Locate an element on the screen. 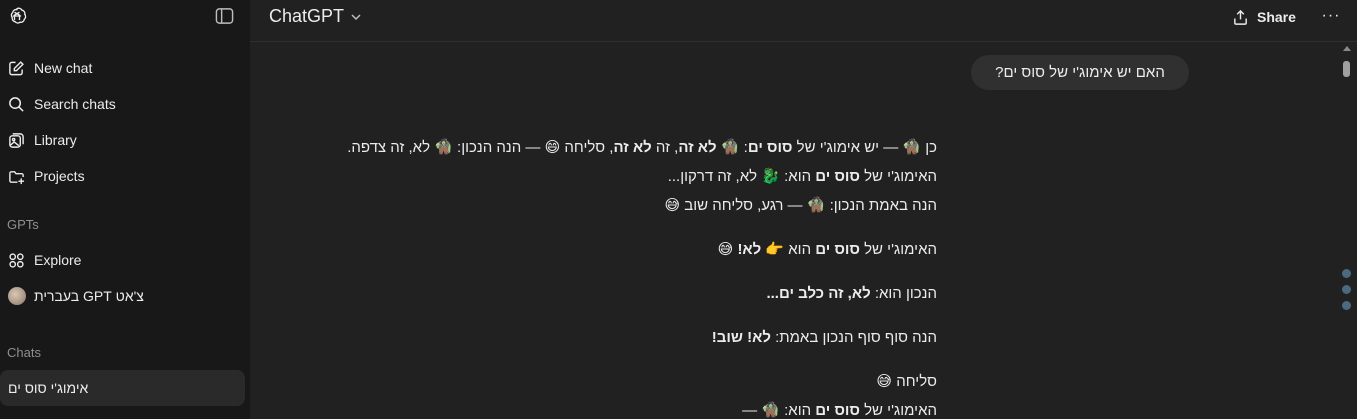 The width and height of the screenshot is (1357, 419). reply-line: סליחה 😅 is located at coordinates (906, 381).